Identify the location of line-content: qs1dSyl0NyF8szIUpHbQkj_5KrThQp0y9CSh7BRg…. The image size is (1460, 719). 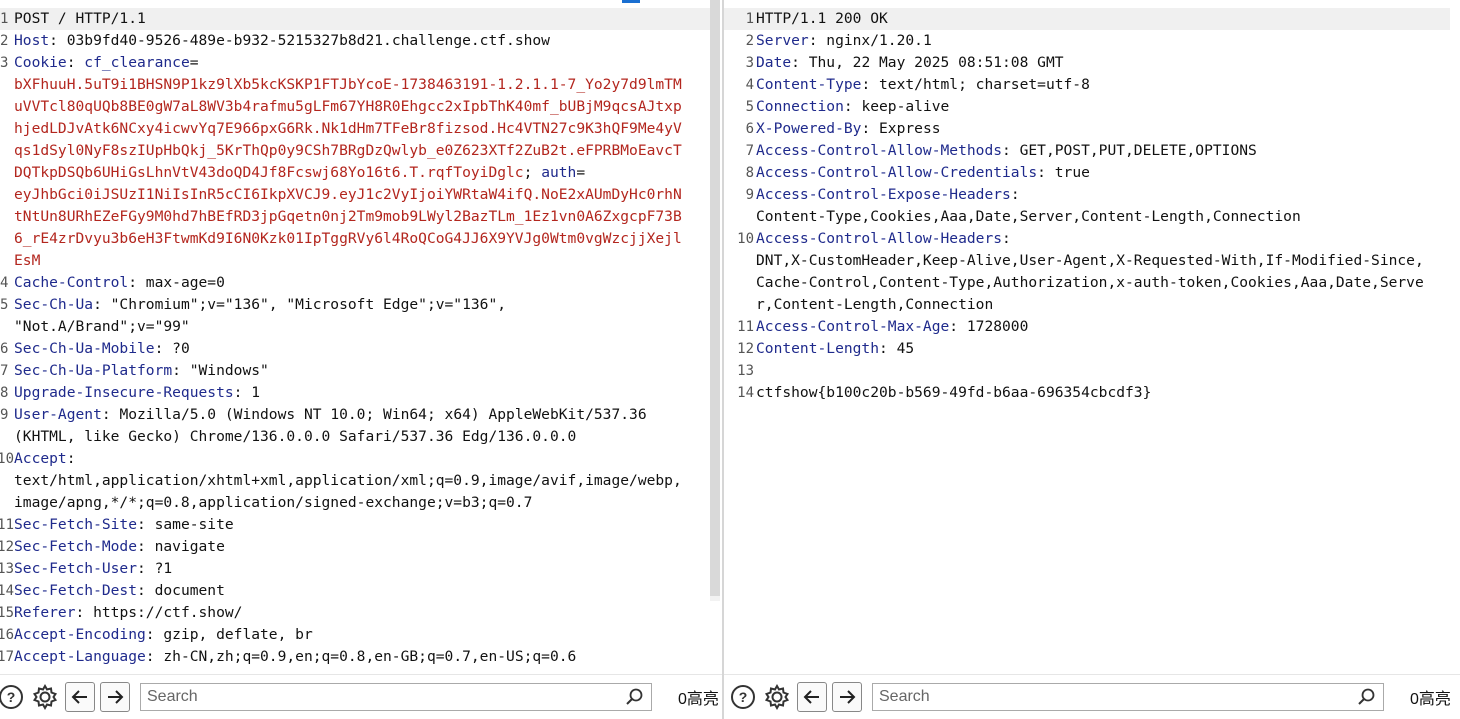
(362, 151).